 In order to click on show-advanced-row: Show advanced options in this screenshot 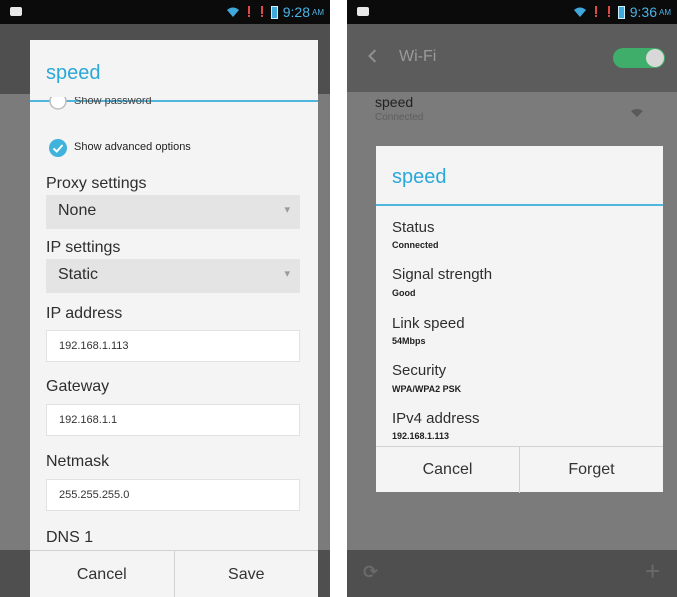, I will do `click(176, 148)`.